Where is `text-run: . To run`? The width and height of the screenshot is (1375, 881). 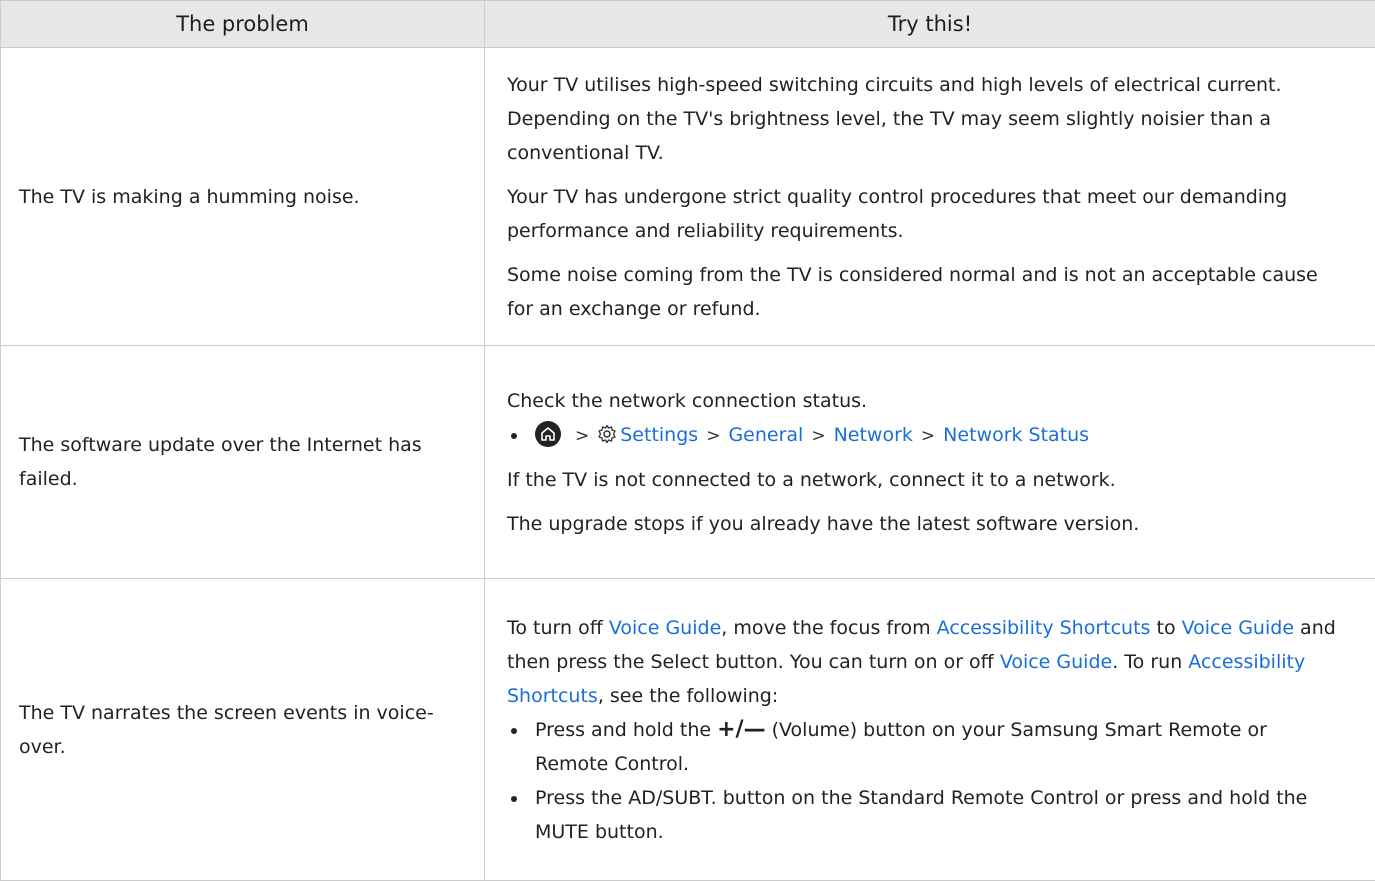
text-run: . To run is located at coordinates (1150, 661).